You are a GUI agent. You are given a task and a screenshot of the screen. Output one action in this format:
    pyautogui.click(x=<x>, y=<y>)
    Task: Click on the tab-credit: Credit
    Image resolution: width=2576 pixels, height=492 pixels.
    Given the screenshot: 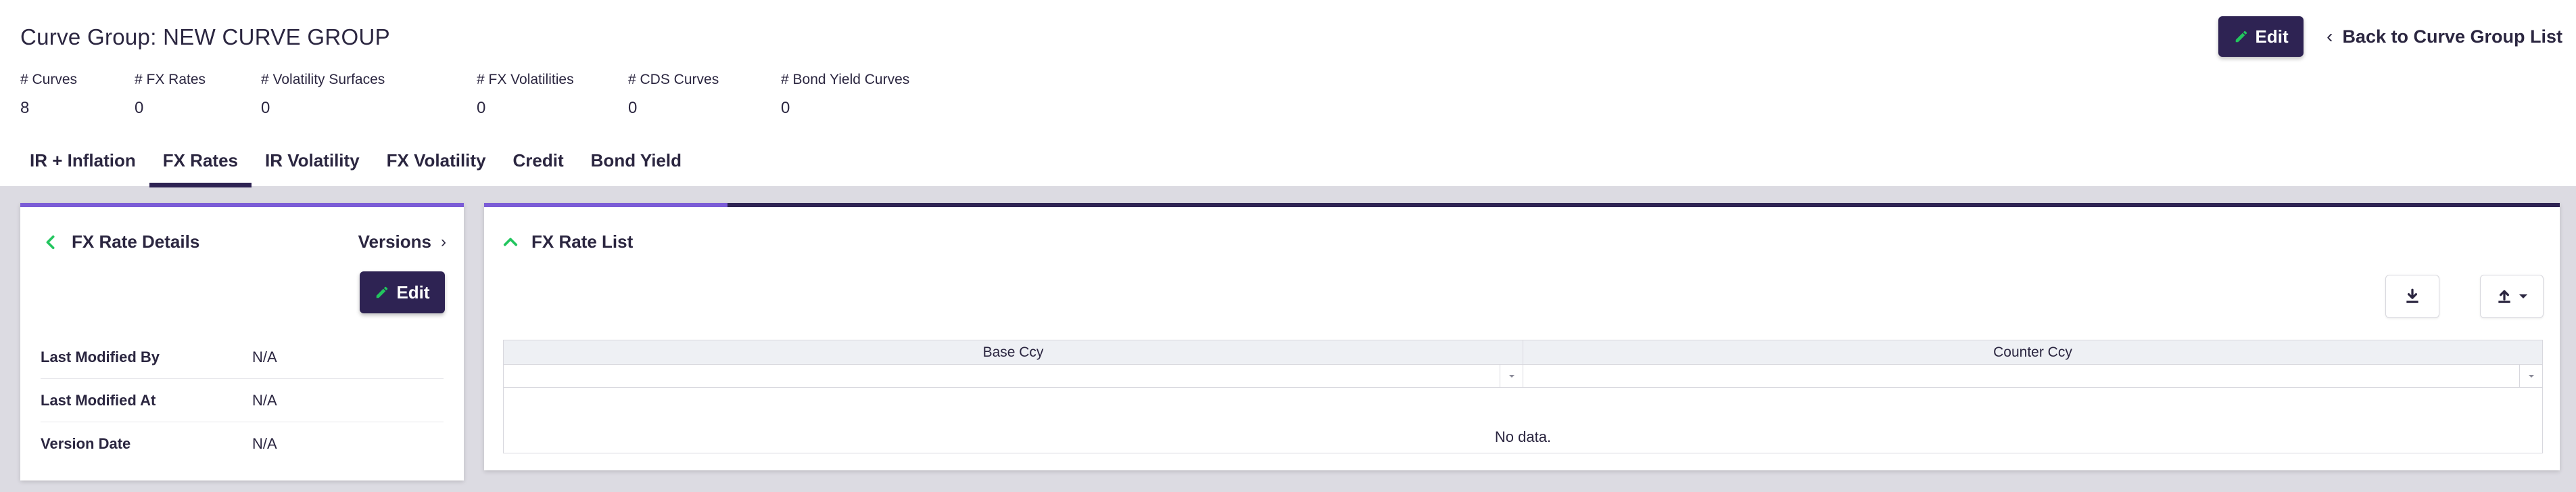 What is the action you would take?
    pyautogui.click(x=538, y=164)
    